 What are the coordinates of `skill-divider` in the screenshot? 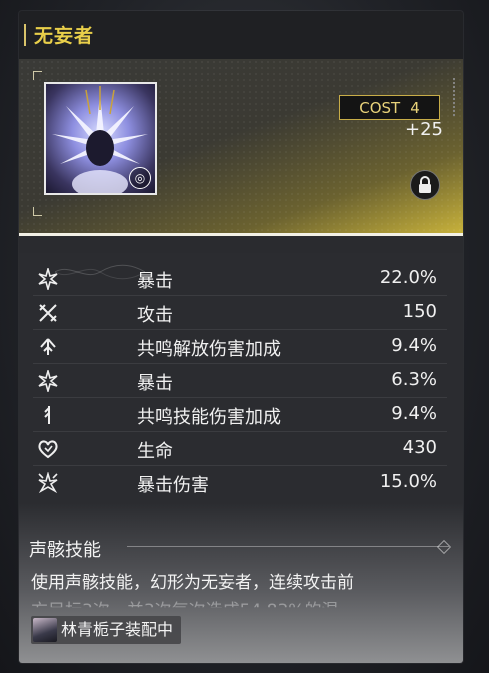 It's located at (288, 546).